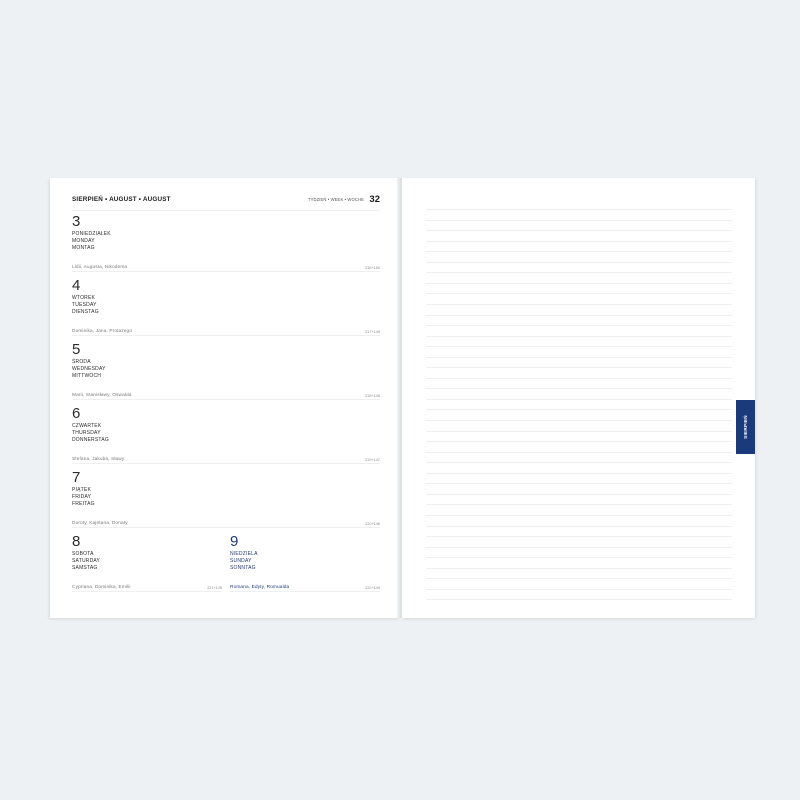 This screenshot has width=800, height=800. What do you see at coordinates (226, 210) in the screenshot?
I see `header-divider` at bounding box center [226, 210].